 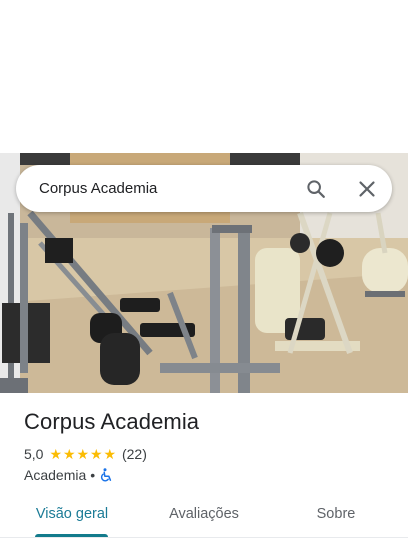 I want to click on search-icon, so click(x=316, y=189).